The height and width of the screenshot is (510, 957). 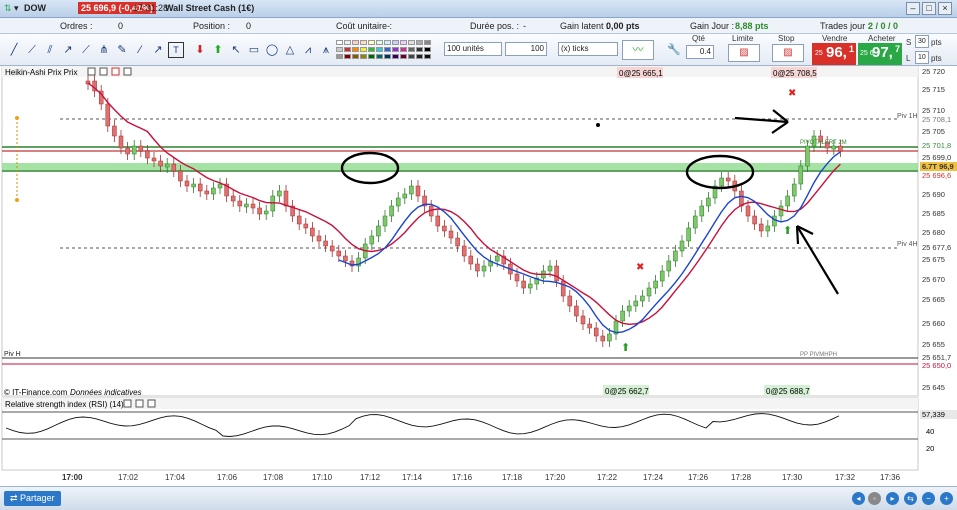 I want to click on zigzag-icon: ⩘, so click(x=308, y=50).